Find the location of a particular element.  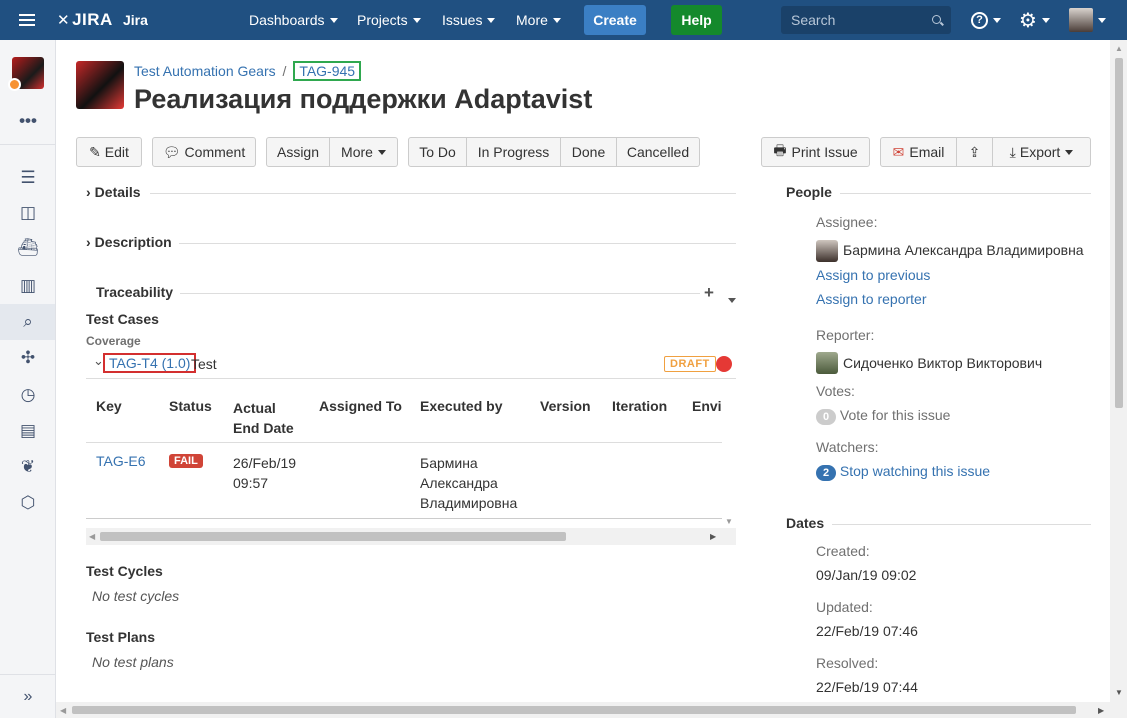

create-button: Create is located at coordinates (615, 20).